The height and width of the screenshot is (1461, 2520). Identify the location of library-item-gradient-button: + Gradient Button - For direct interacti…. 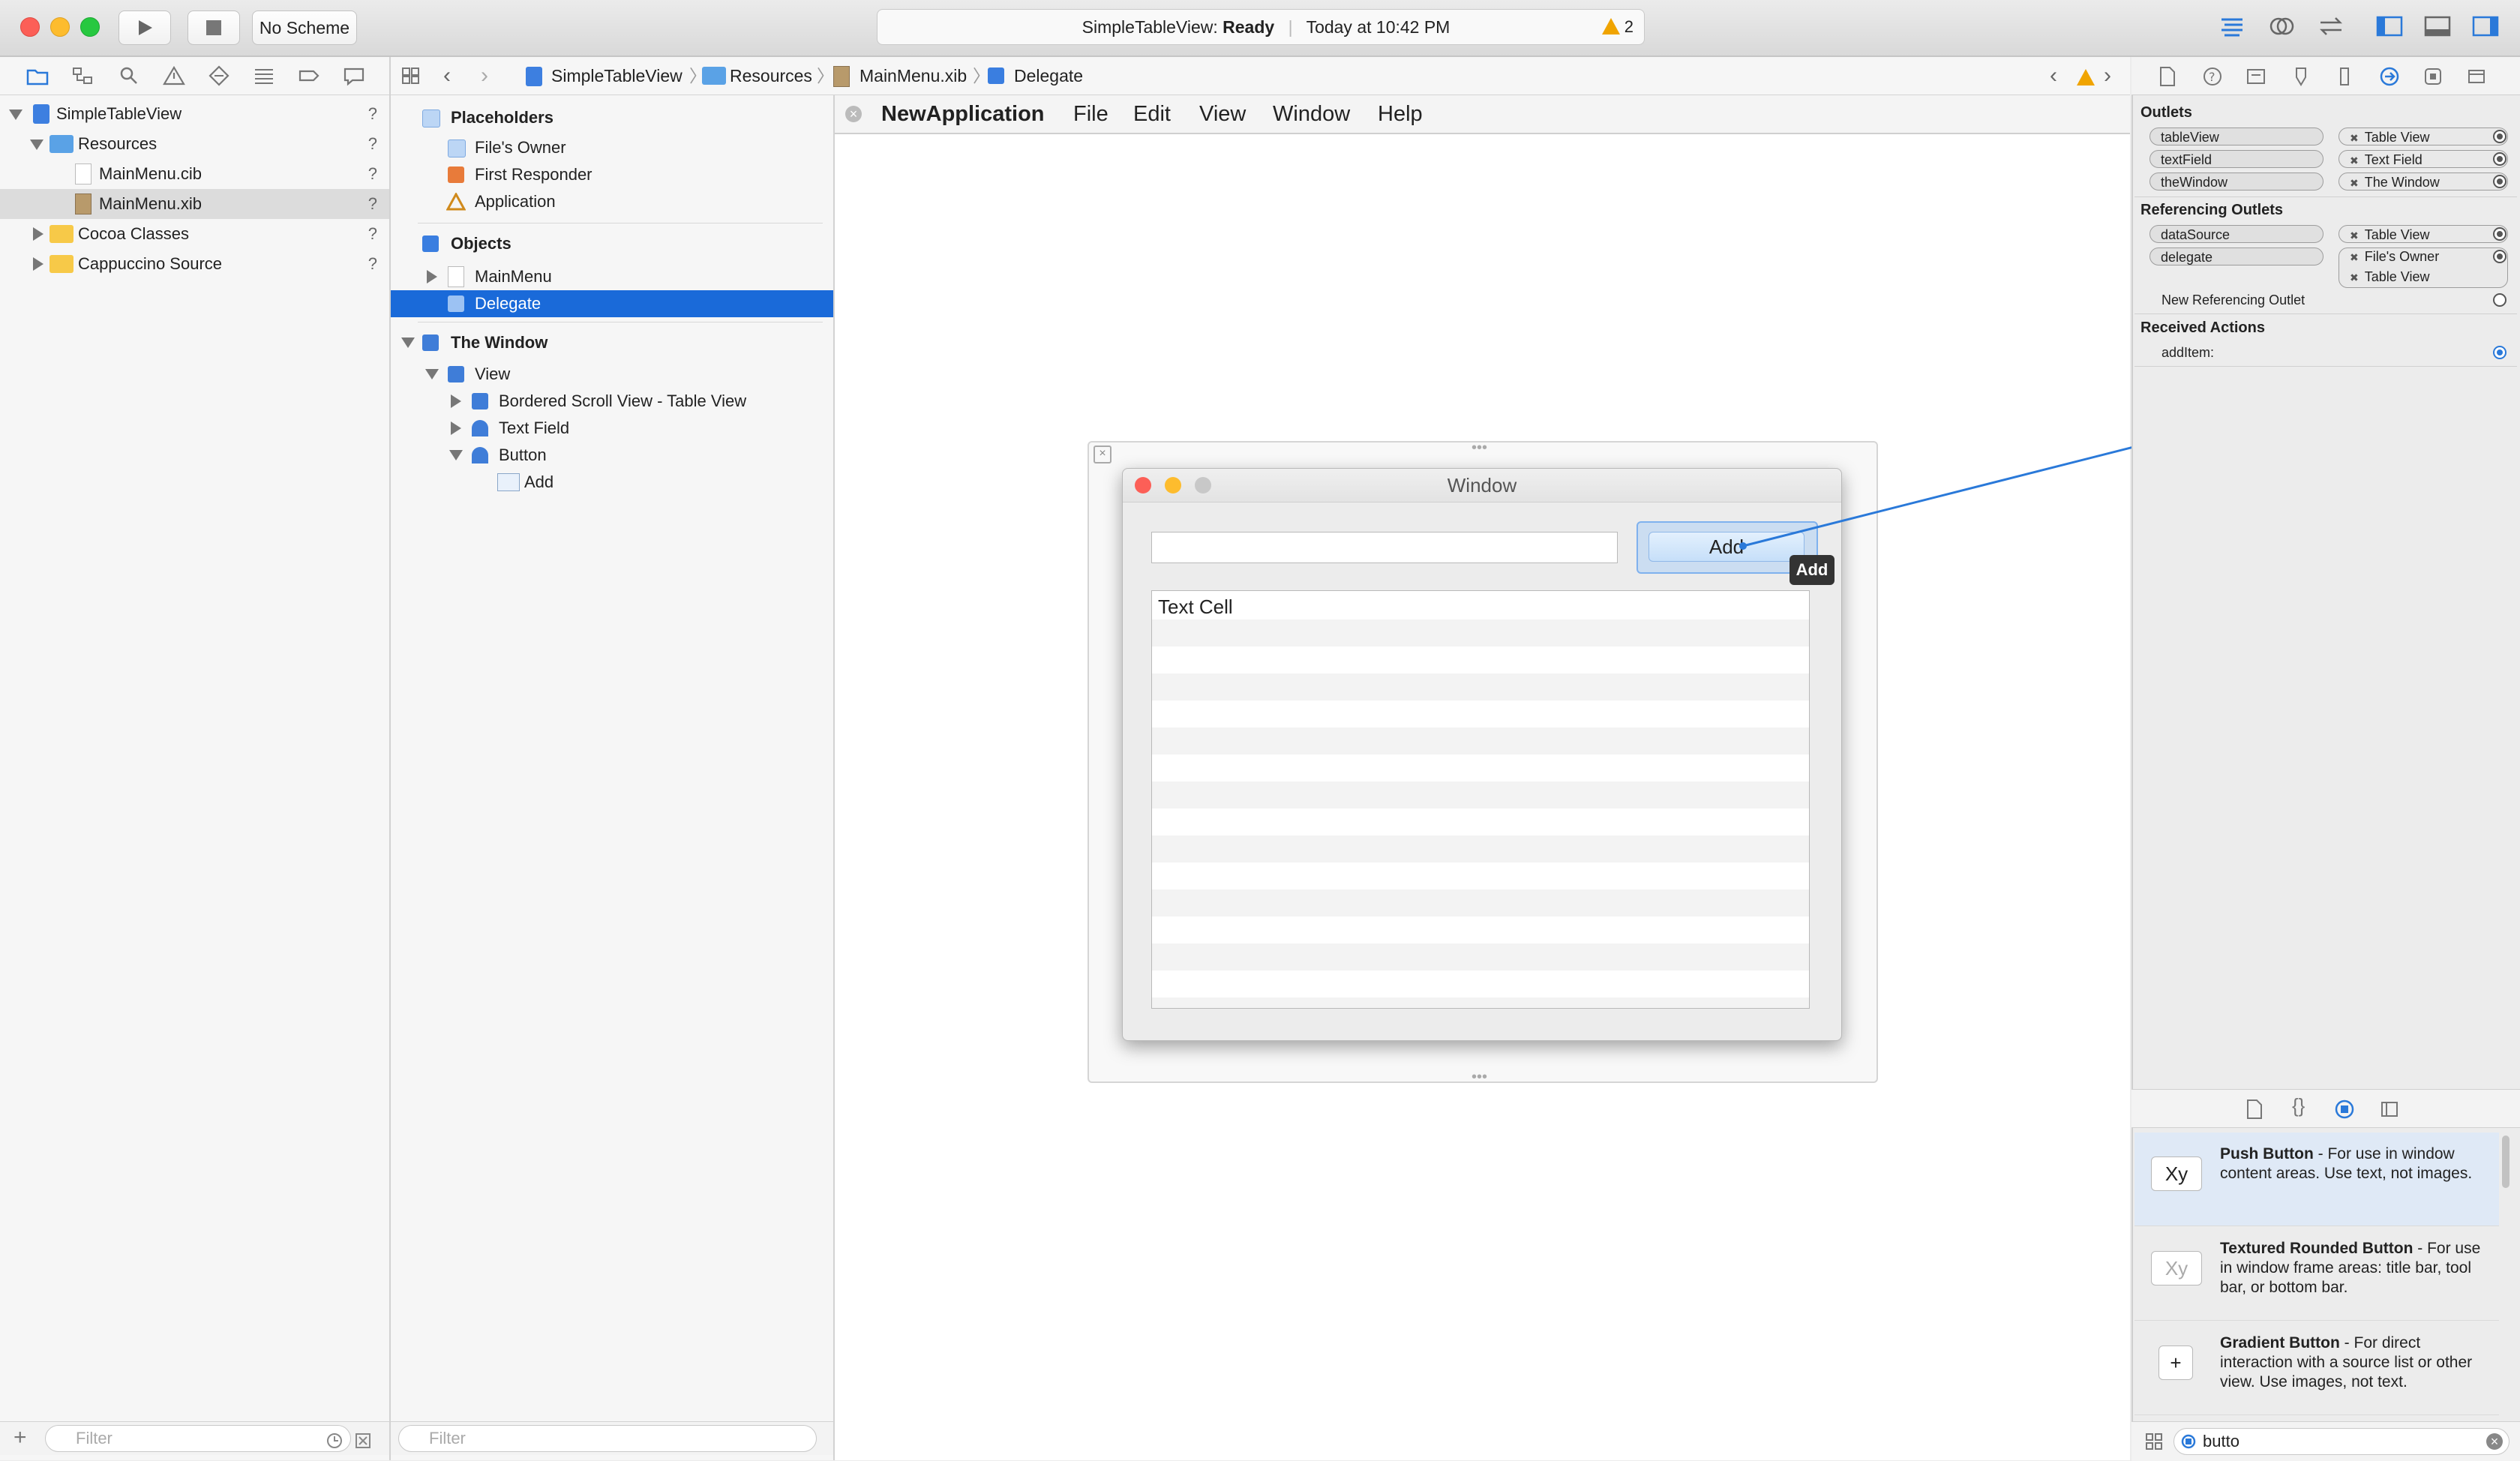
(2316, 1368).